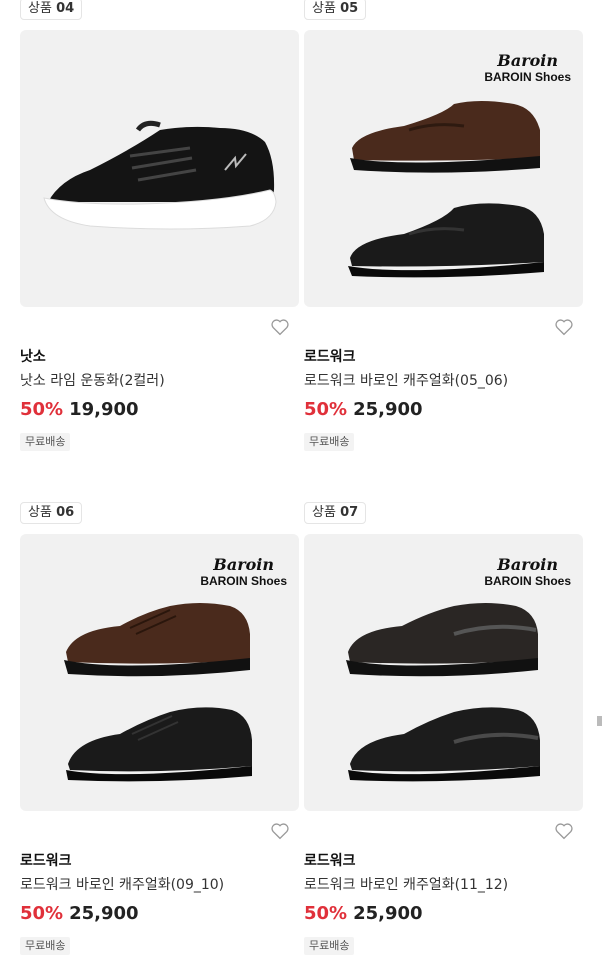 This screenshot has height=960, width=603. I want to click on product-number-badge: 상품 06, so click(51, 513).